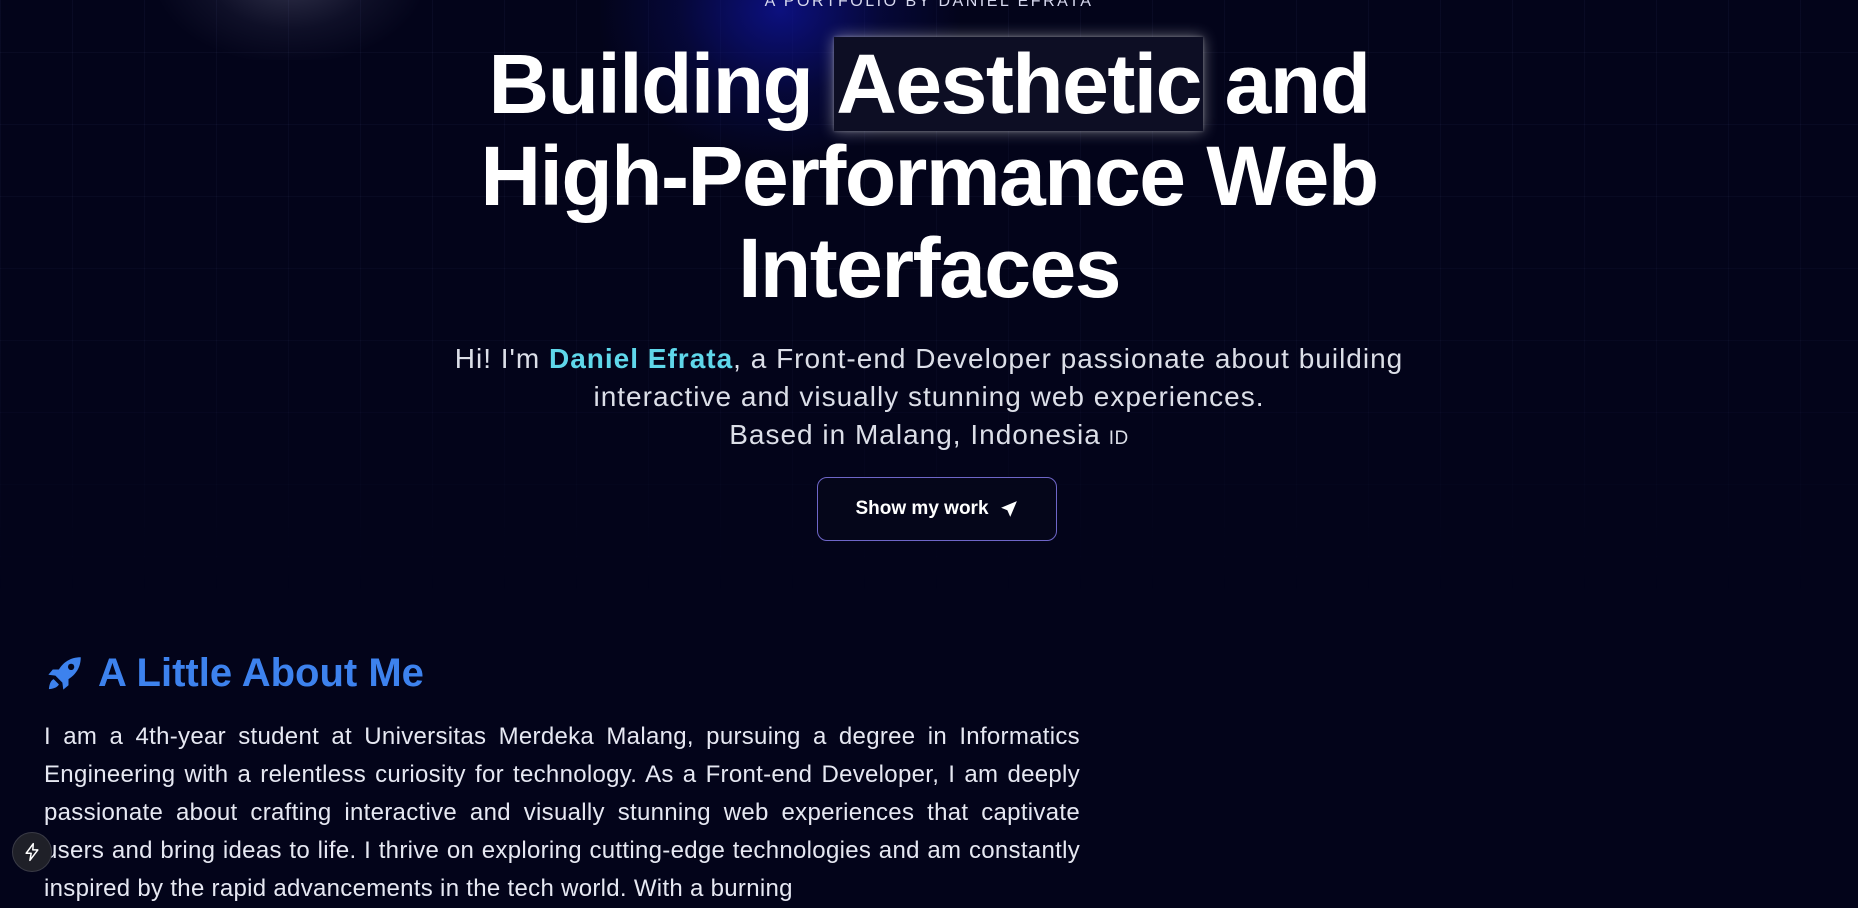 Image resolution: width=1858 pixels, height=908 pixels. I want to click on about-heading: A Little About Me, so click(234, 673).